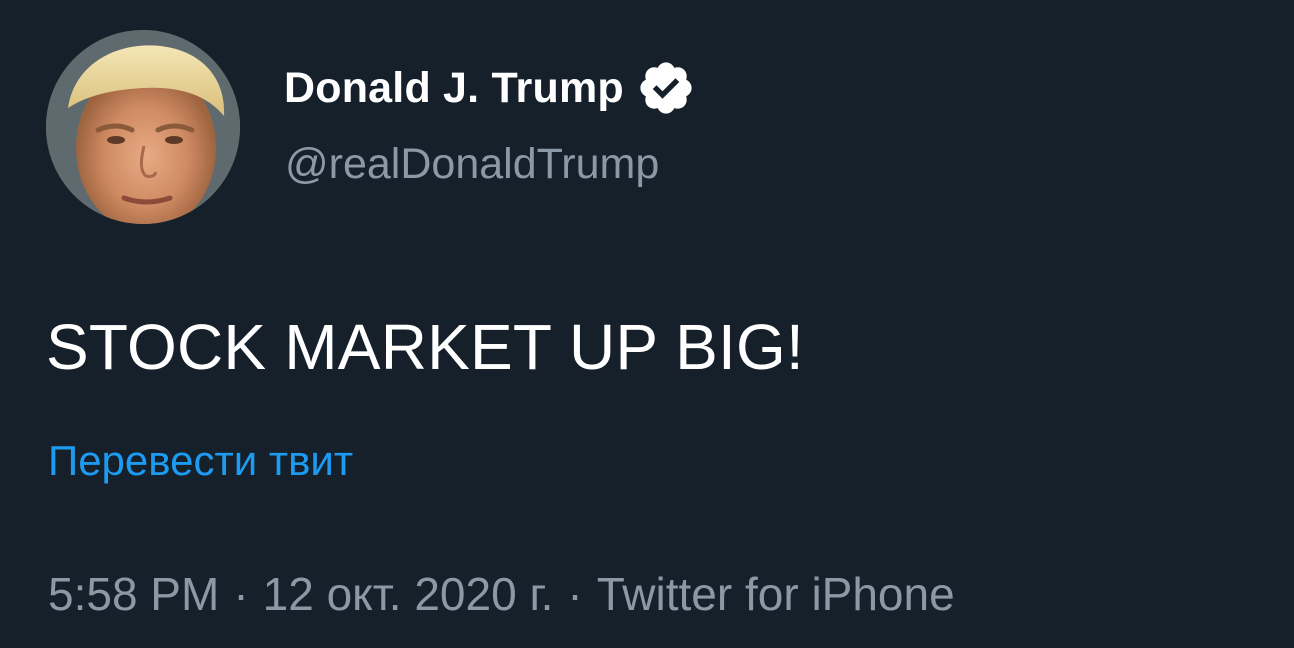 The height and width of the screenshot is (648, 1294). What do you see at coordinates (200, 461) in the screenshot?
I see `translate-tweet-link: Перевести твит` at bounding box center [200, 461].